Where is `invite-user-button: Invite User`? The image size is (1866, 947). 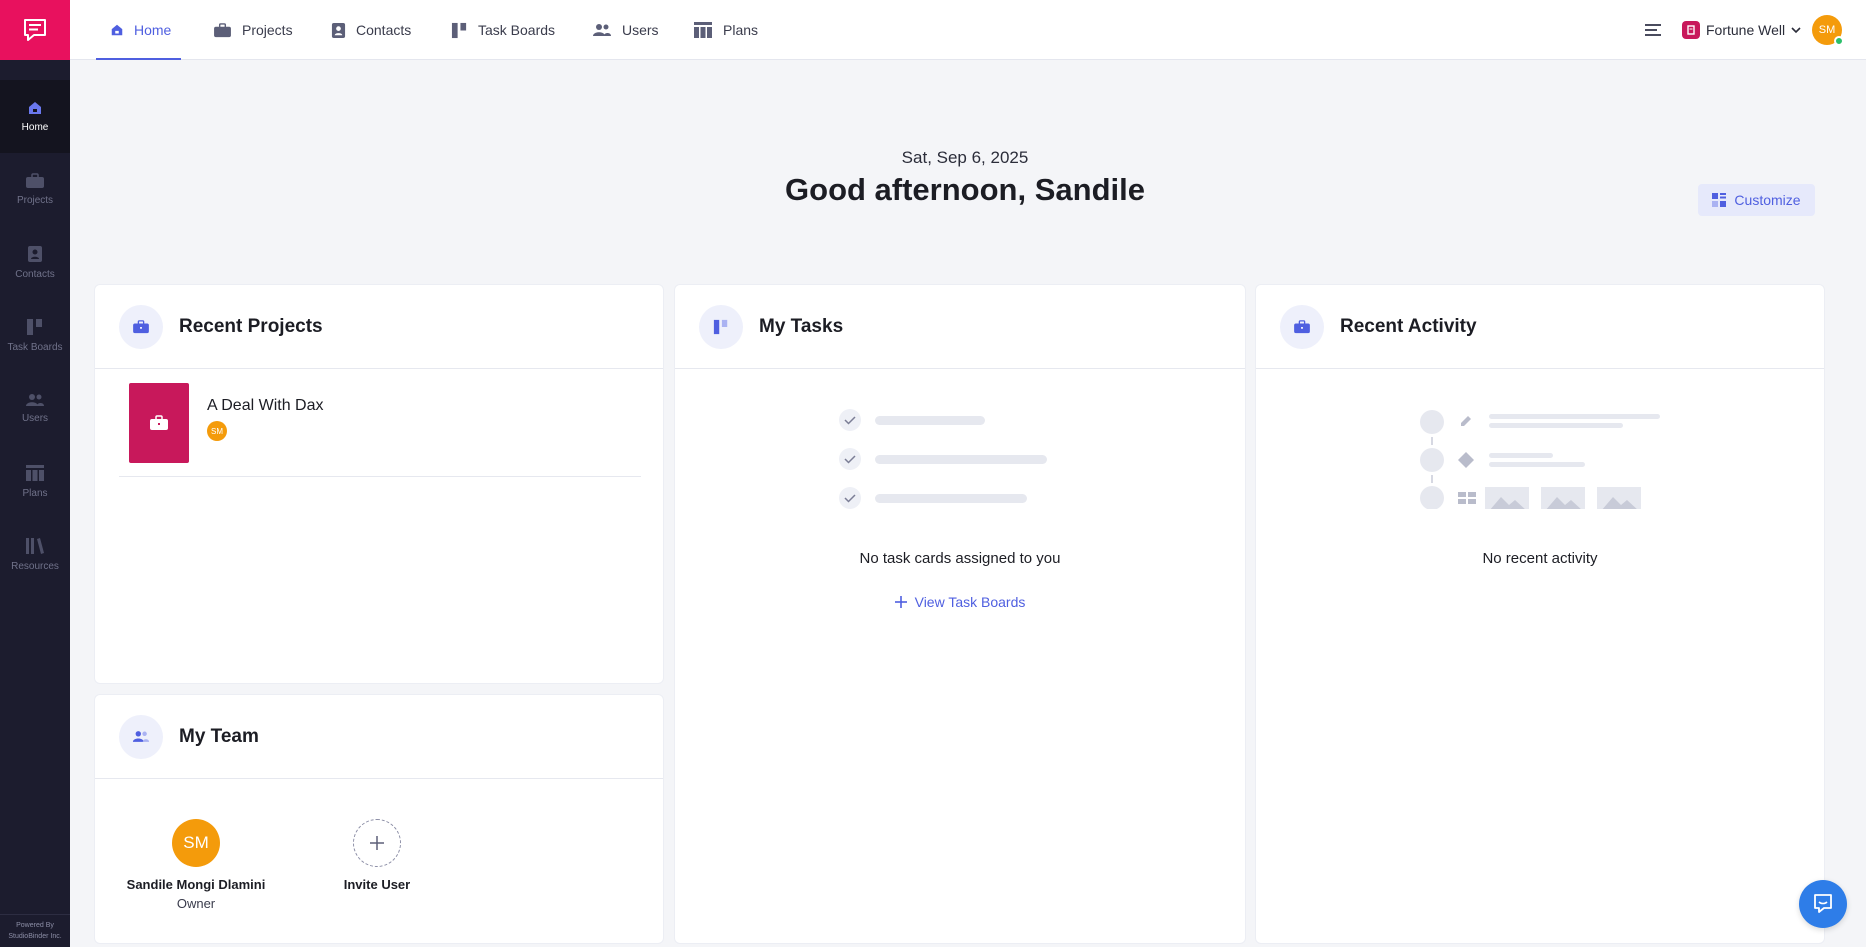
invite-user-button: Invite User is located at coordinates (377, 855).